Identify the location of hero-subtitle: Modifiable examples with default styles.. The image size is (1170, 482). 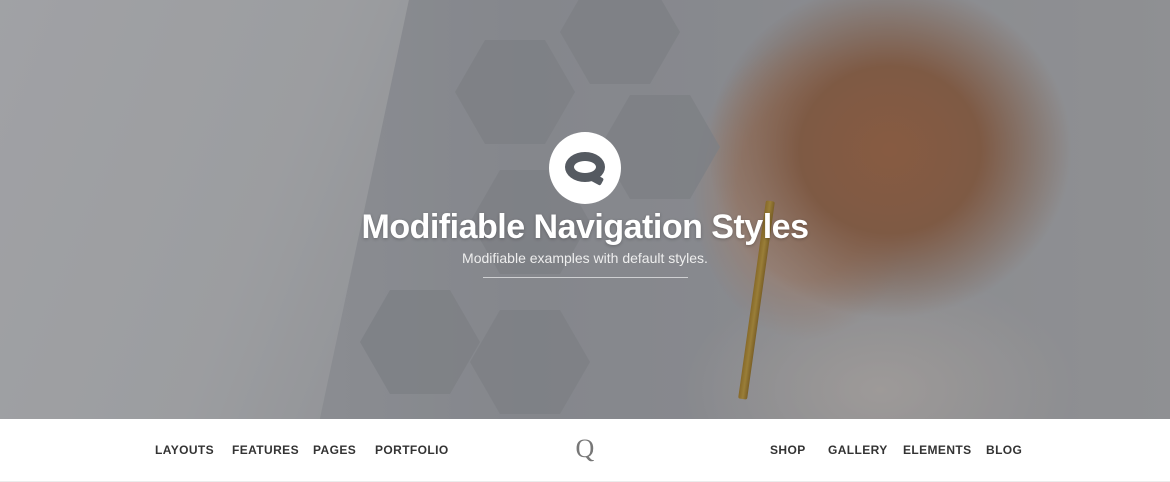
(585, 258).